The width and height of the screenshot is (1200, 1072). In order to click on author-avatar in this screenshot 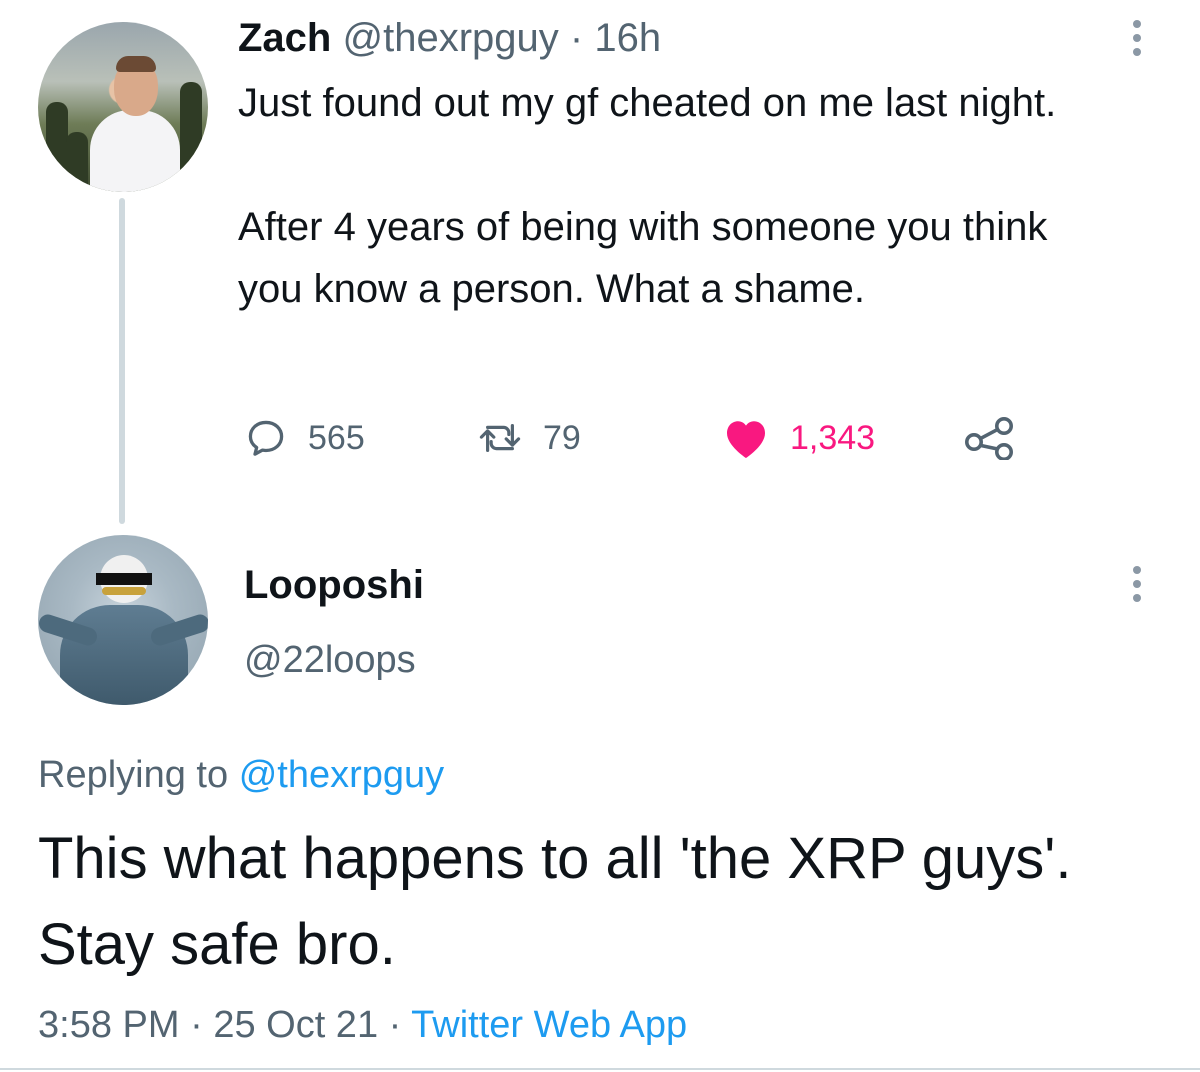, I will do `click(123, 107)`.